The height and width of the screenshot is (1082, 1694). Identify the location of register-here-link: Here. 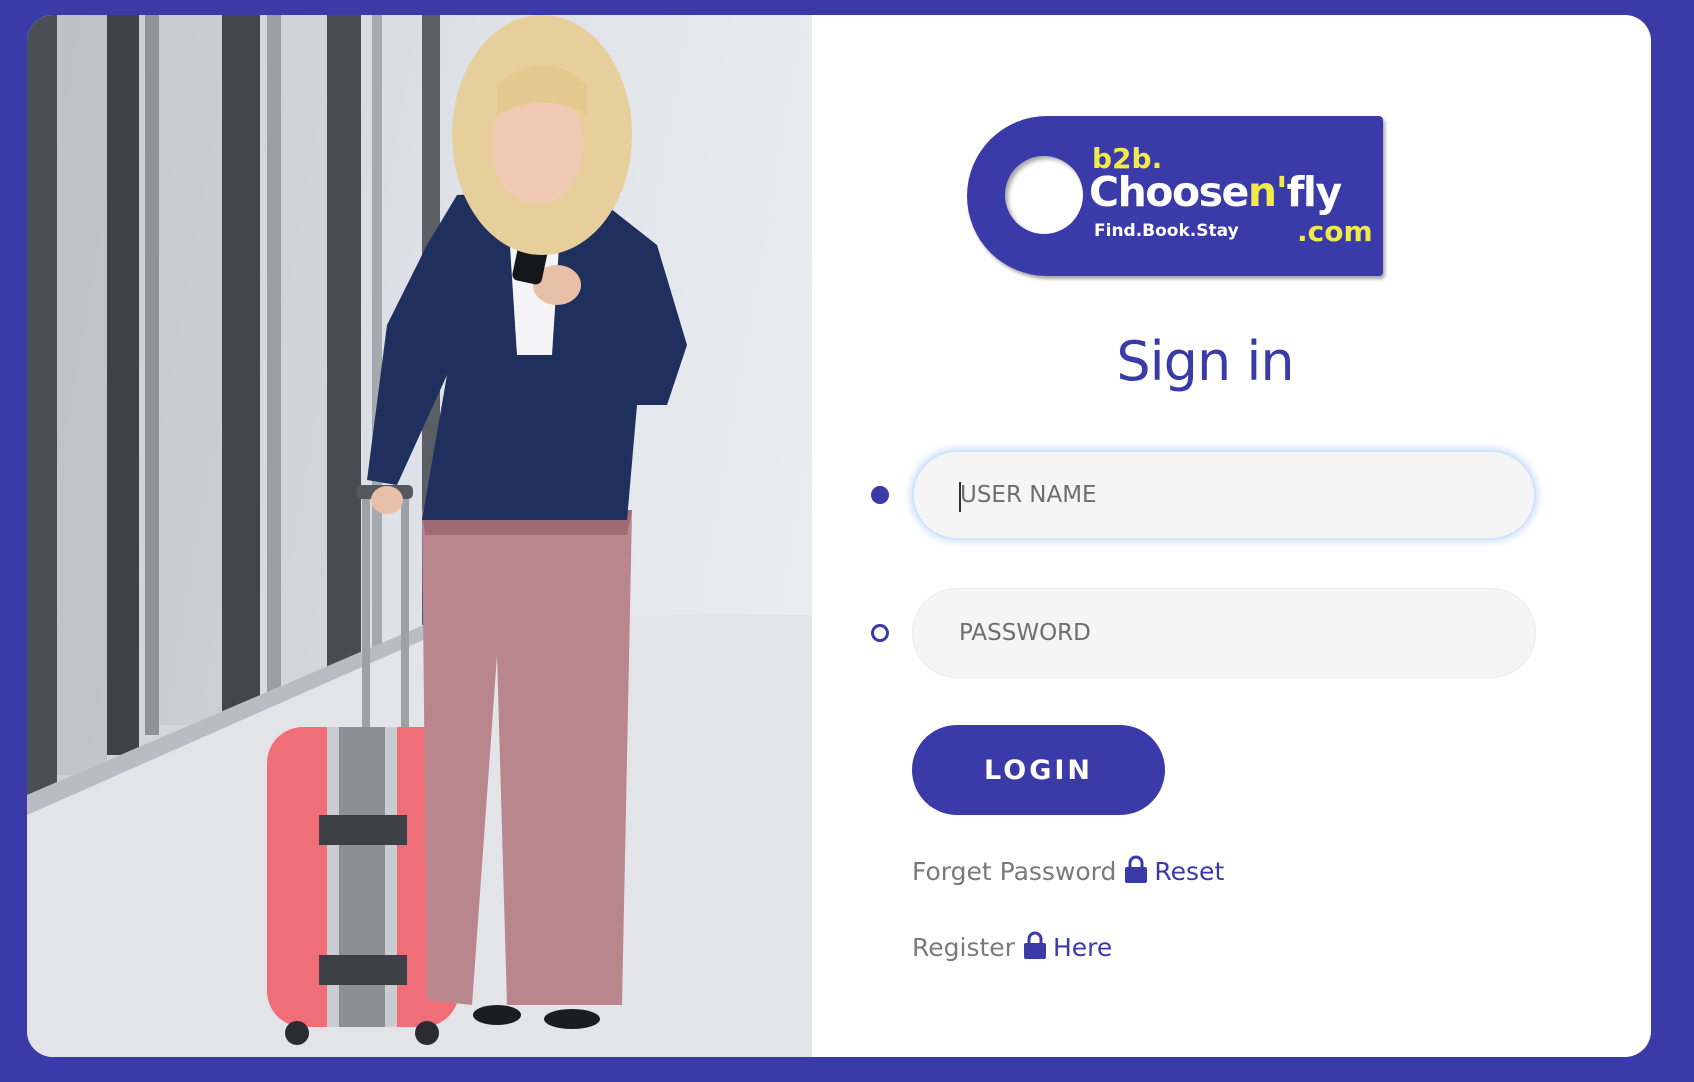
(1082, 947).